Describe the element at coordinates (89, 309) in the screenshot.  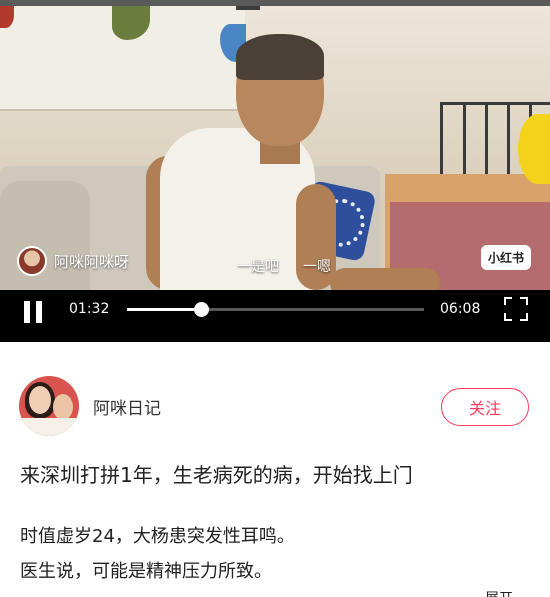
I see `current-time: 01:32` at that location.